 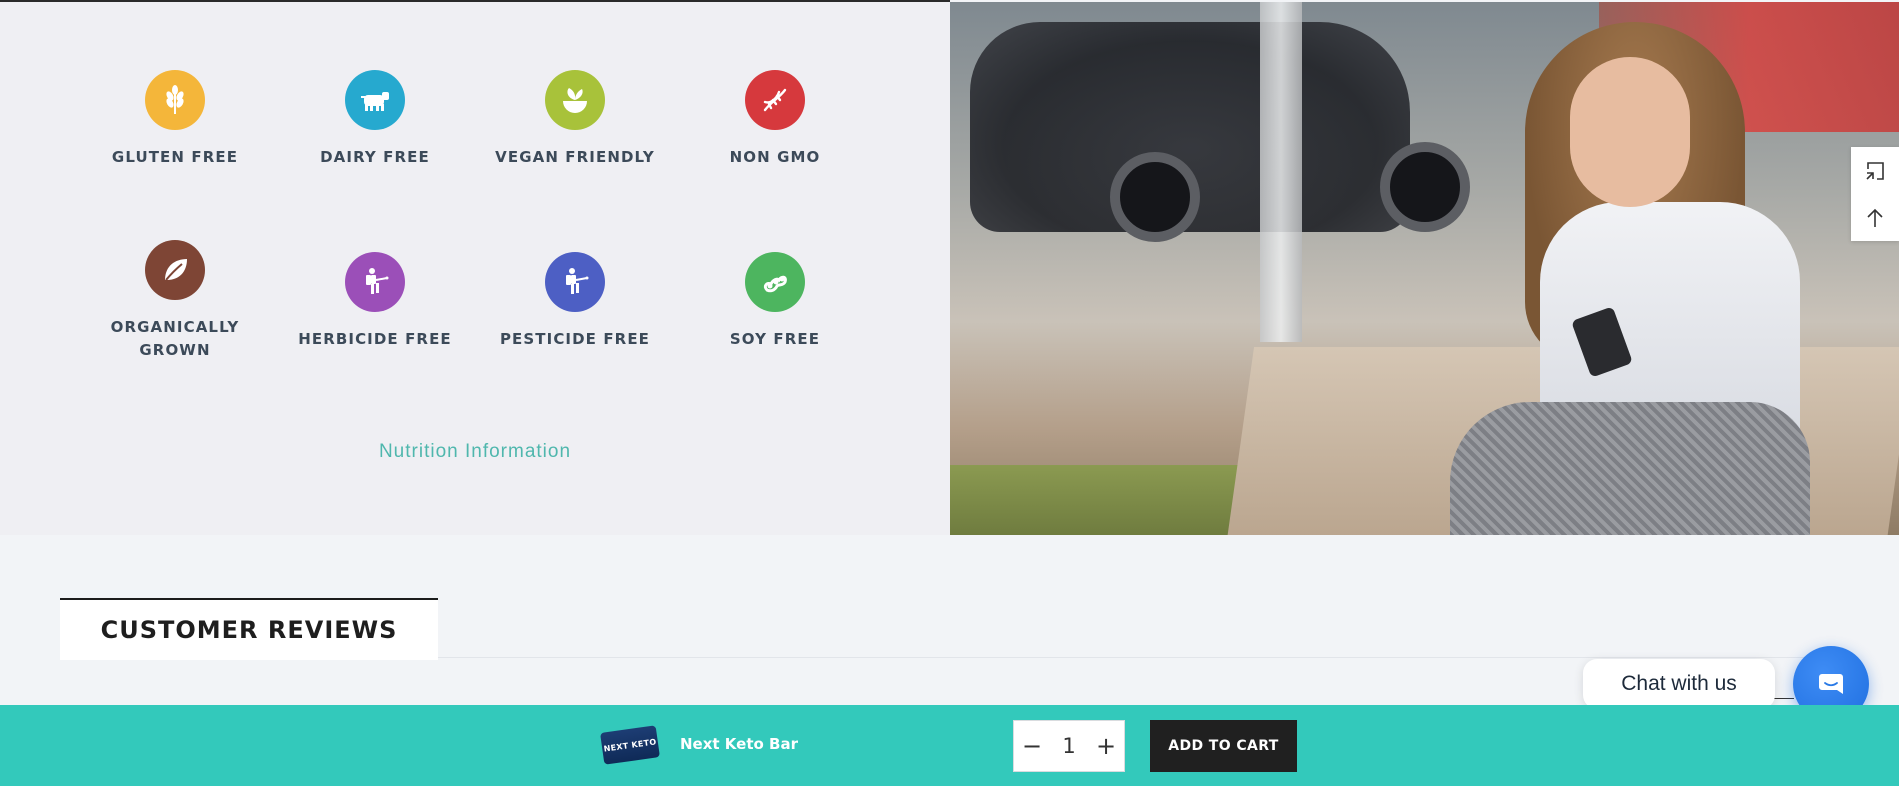 What do you see at coordinates (775, 282) in the screenshot?
I see `soybean-icon` at bounding box center [775, 282].